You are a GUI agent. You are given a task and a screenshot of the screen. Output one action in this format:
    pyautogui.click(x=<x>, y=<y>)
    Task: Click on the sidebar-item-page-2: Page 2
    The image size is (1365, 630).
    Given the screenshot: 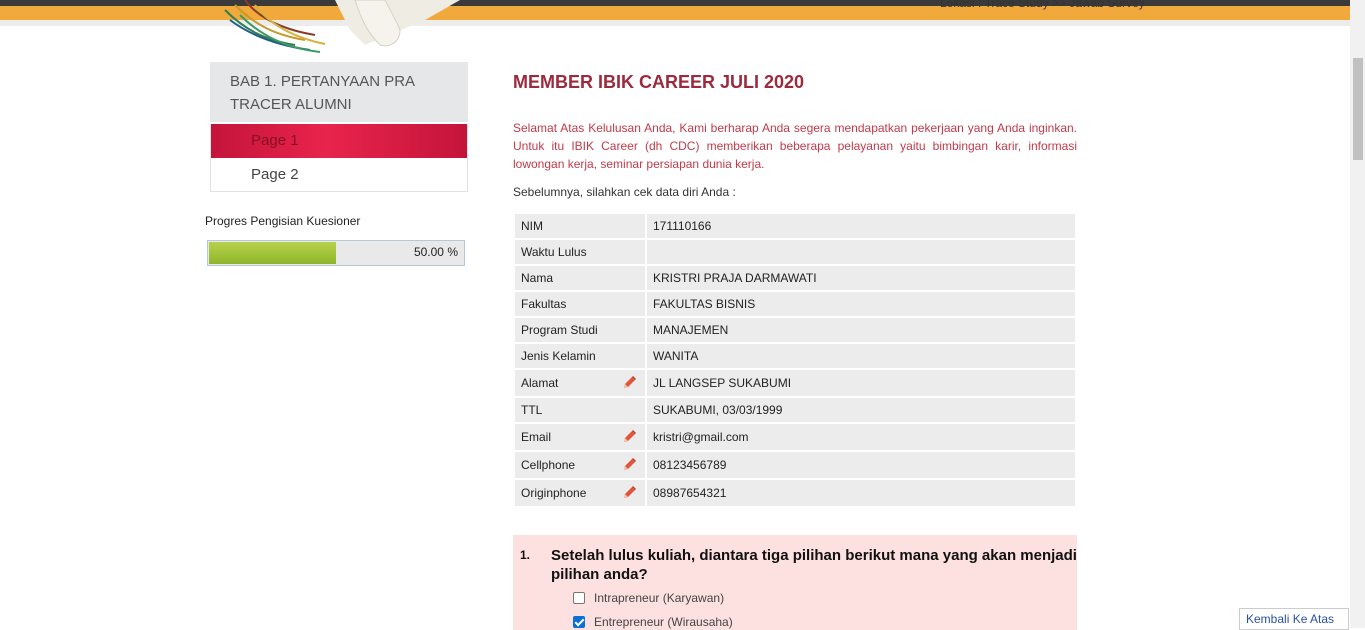 What is the action you would take?
    pyautogui.click(x=339, y=175)
    